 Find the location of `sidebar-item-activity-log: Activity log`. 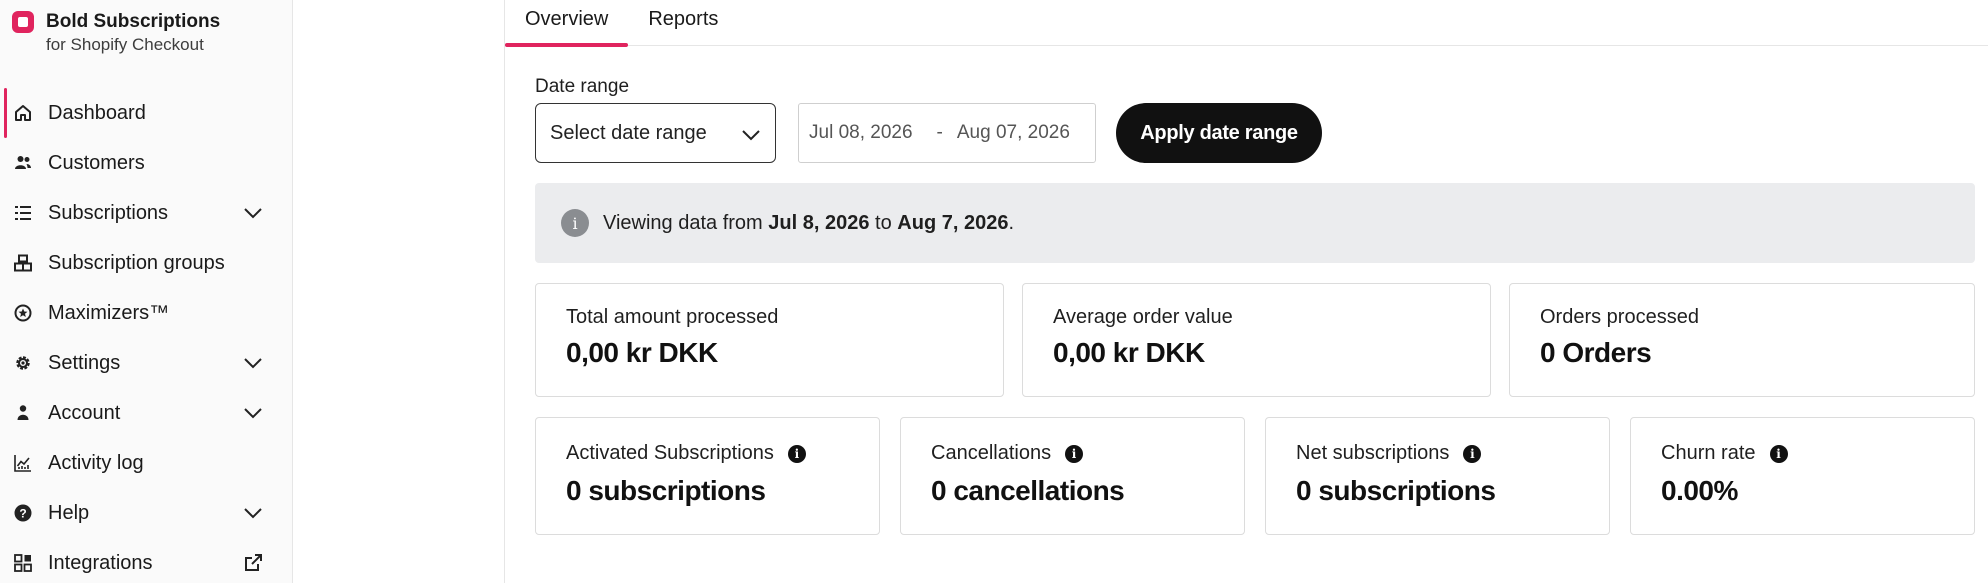

sidebar-item-activity-log: Activity log is located at coordinates (146, 463).